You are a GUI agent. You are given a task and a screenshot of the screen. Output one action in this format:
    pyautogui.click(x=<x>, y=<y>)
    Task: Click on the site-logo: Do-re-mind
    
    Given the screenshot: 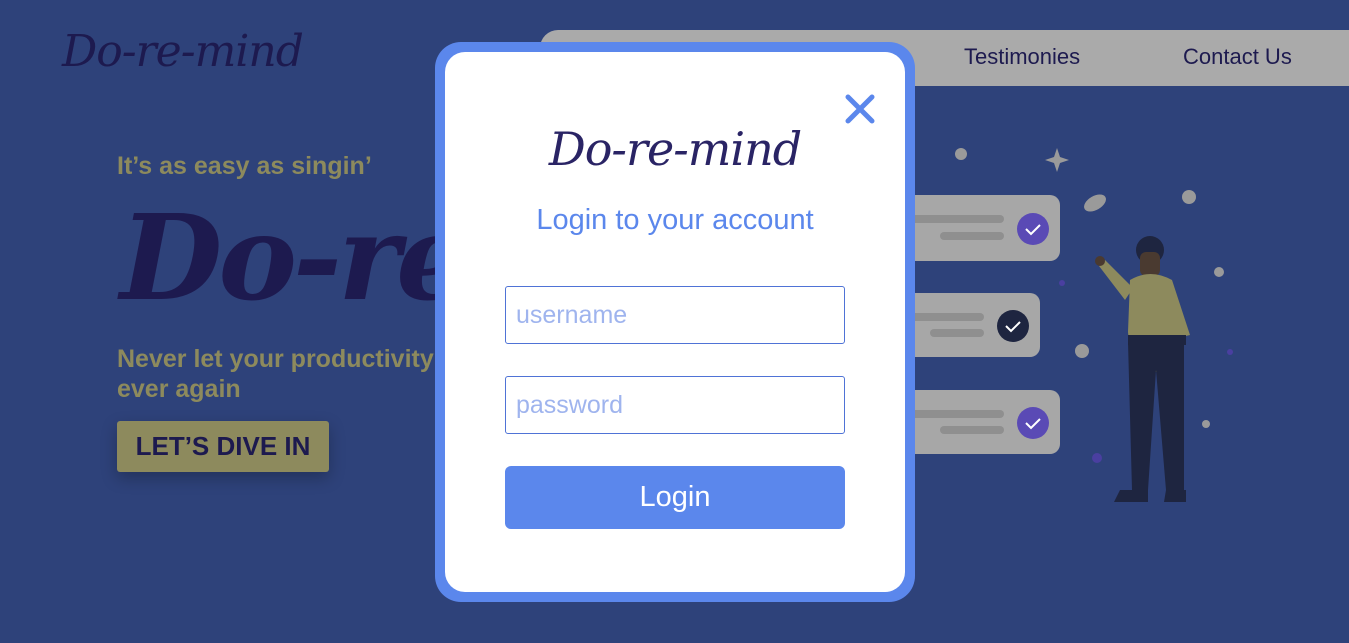 What is the action you would take?
    pyautogui.click(x=183, y=51)
    